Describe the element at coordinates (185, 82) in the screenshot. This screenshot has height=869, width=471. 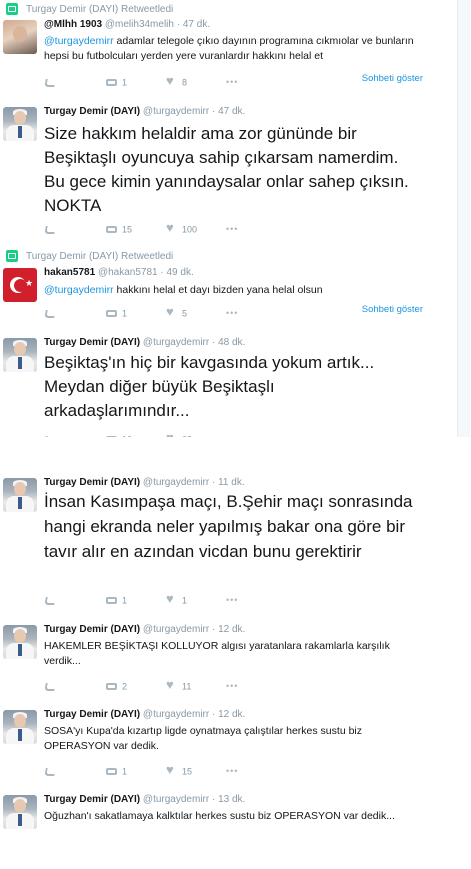
I see `like-count: 8` at that location.